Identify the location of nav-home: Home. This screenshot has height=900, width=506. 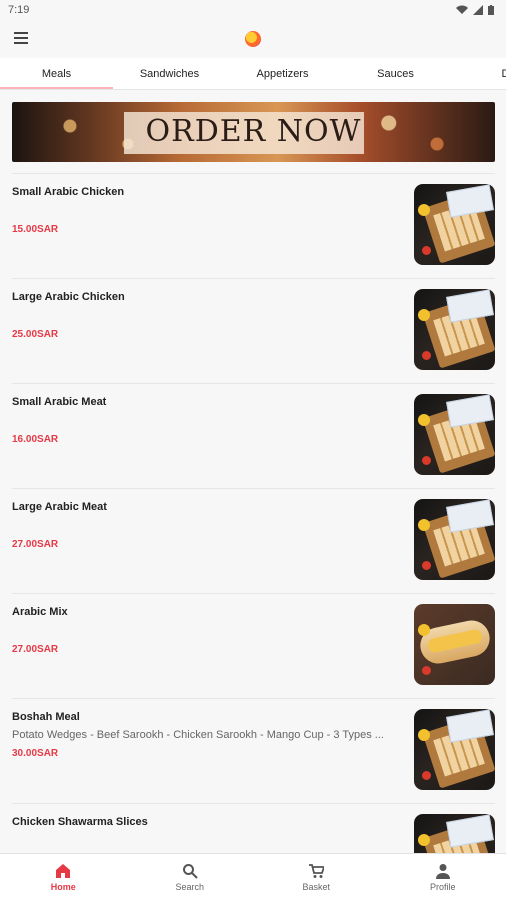
(63, 877).